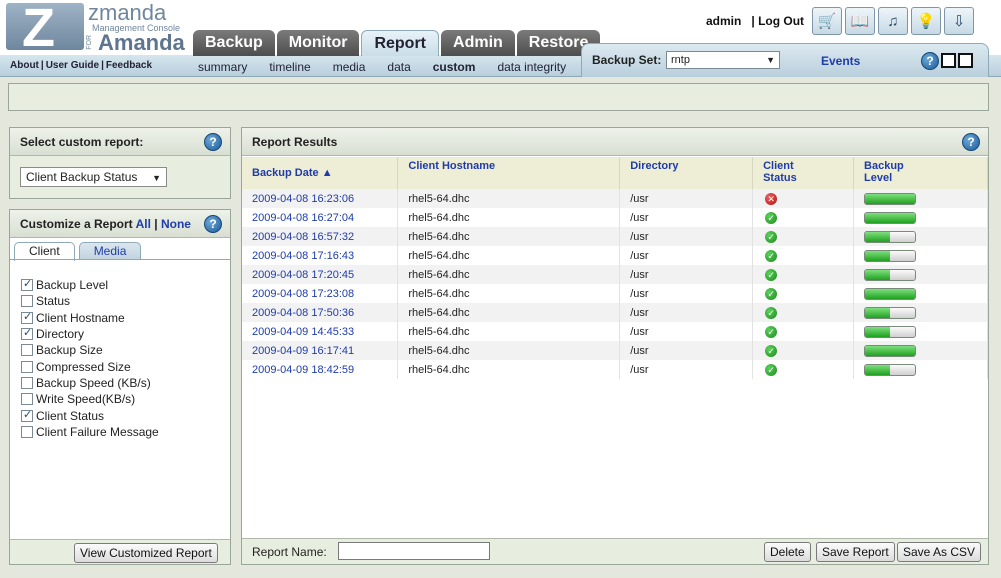 The width and height of the screenshot is (1001, 578). I want to click on field-option: Status, so click(90, 301).